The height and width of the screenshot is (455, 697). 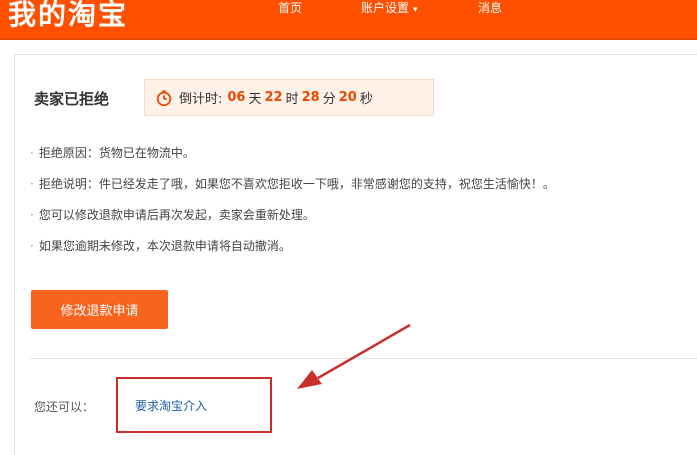 I want to click on nav-account-settings: 账户设置 ▾, so click(x=389, y=9).